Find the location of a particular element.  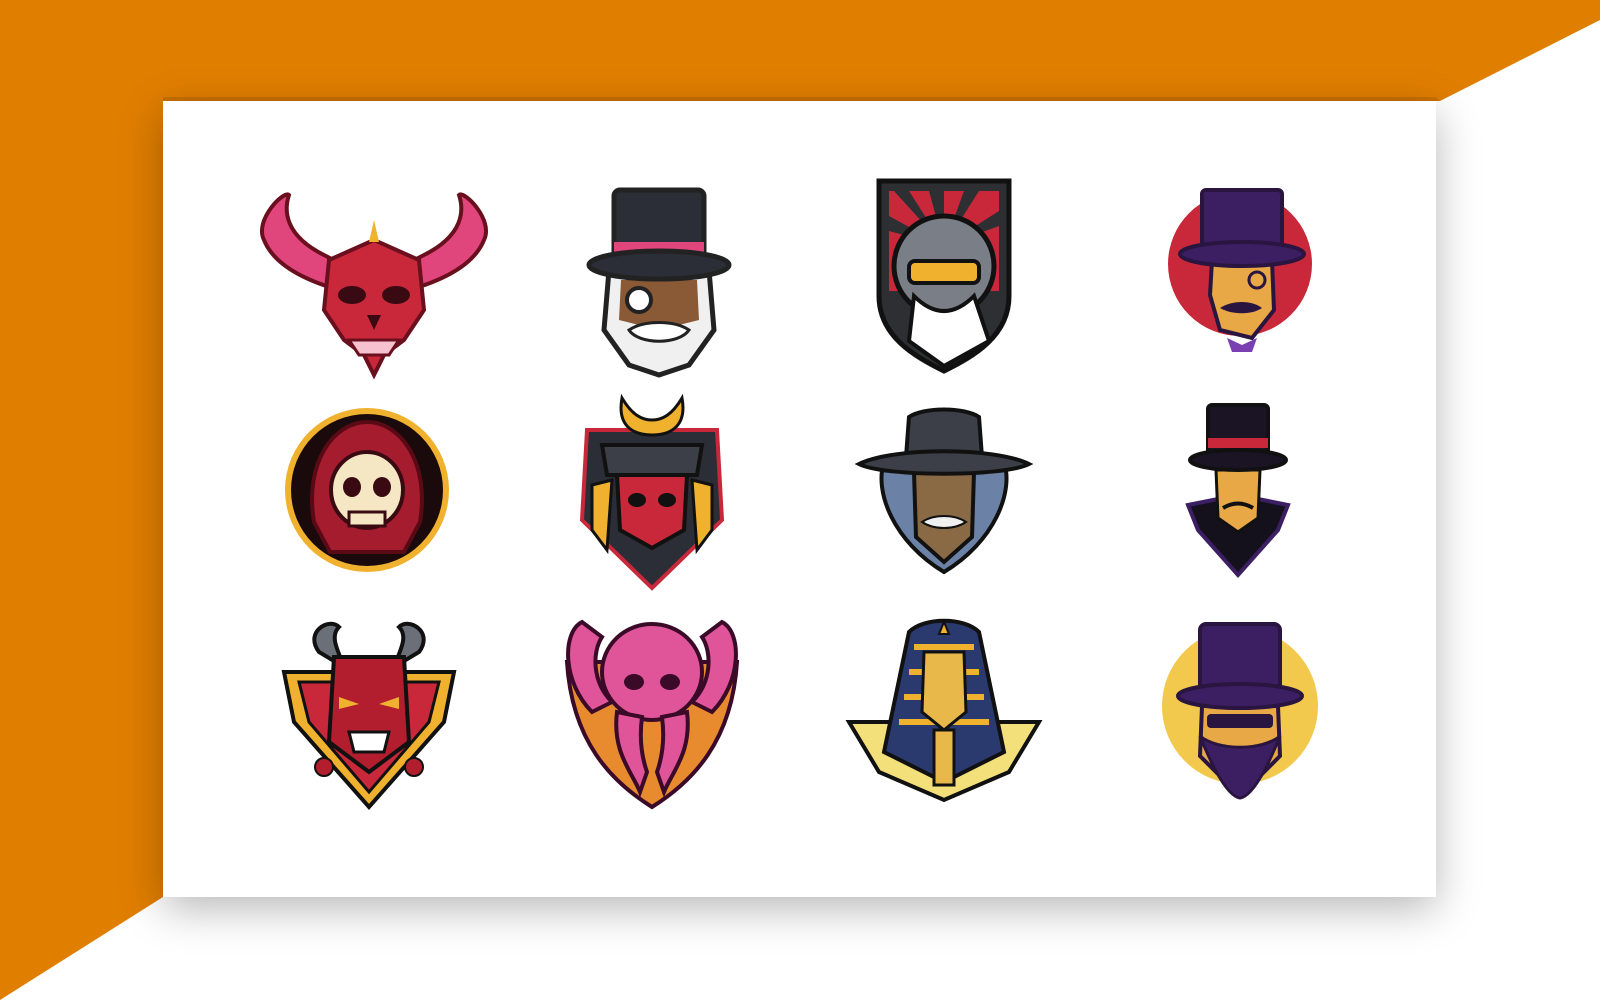

hooded-skull-reaper-logo is located at coordinates (374, 507).